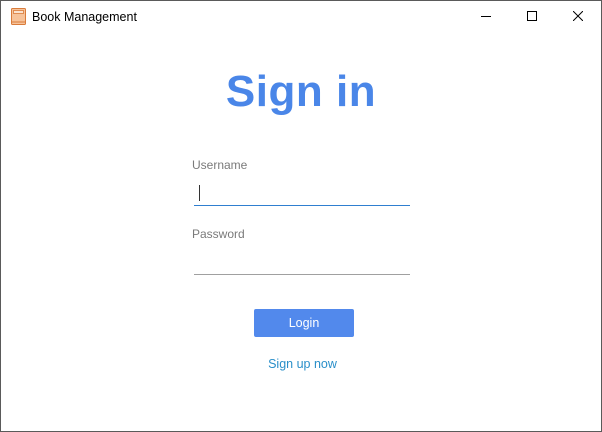  Describe the element at coordinates (301, 91) in the screenshot. I see `page-title: Sign in` at that location.